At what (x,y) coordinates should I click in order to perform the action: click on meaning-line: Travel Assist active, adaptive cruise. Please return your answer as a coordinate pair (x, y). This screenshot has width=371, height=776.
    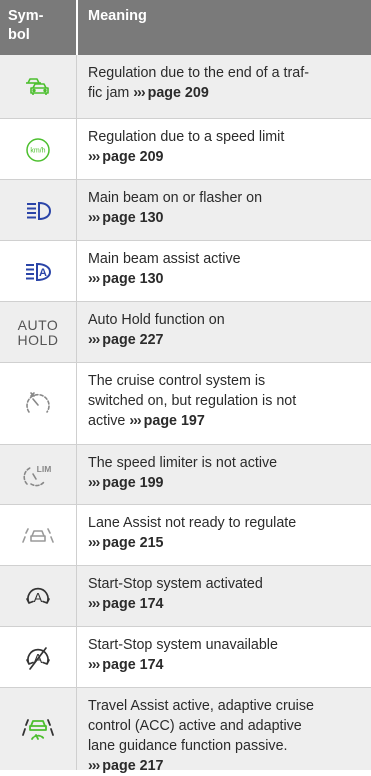
    Looking at the image, I should click on (201, 706).